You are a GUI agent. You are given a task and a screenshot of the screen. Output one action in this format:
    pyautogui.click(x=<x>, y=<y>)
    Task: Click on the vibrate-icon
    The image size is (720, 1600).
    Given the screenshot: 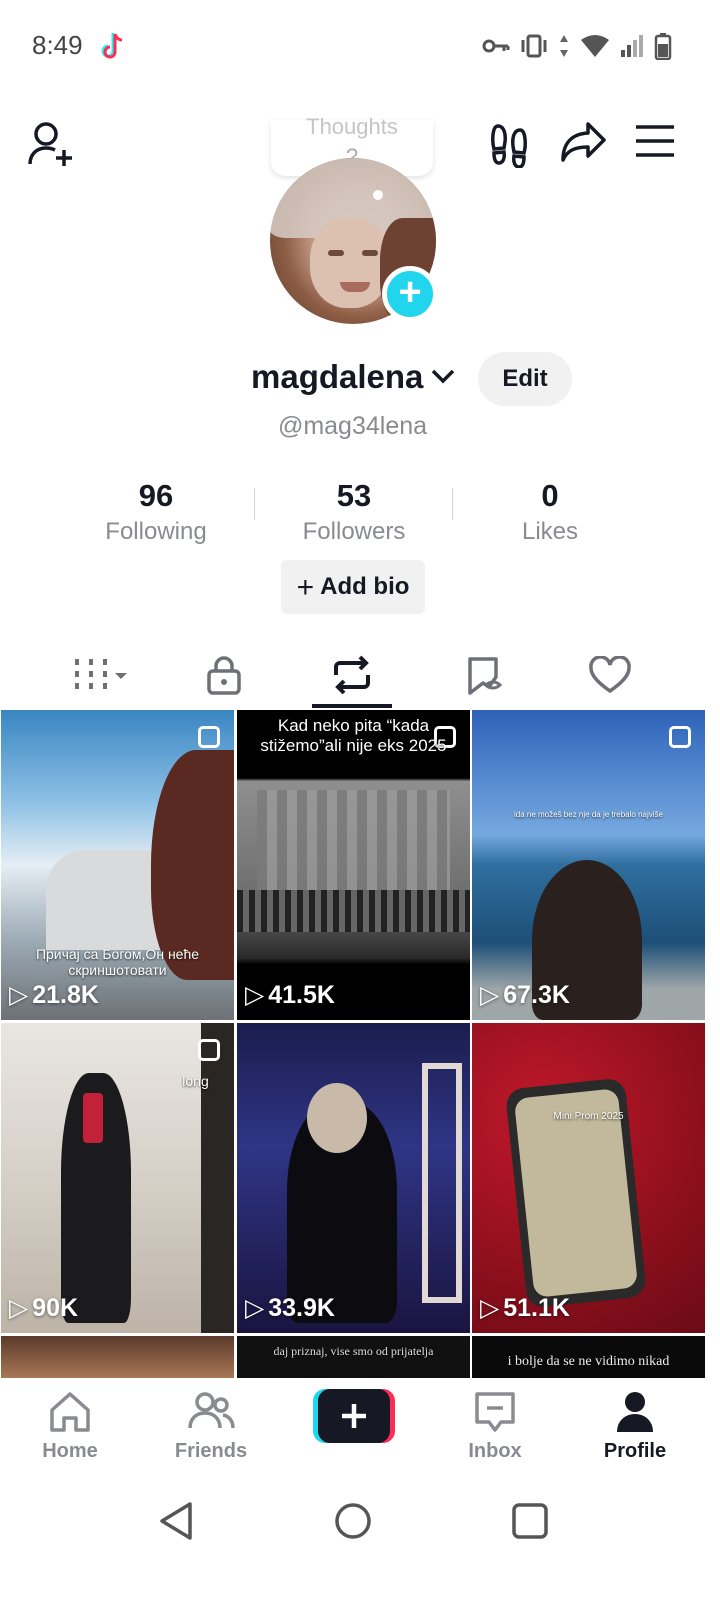 What is the action you would take?
    pyautogui.click(x=534, y=46)
    